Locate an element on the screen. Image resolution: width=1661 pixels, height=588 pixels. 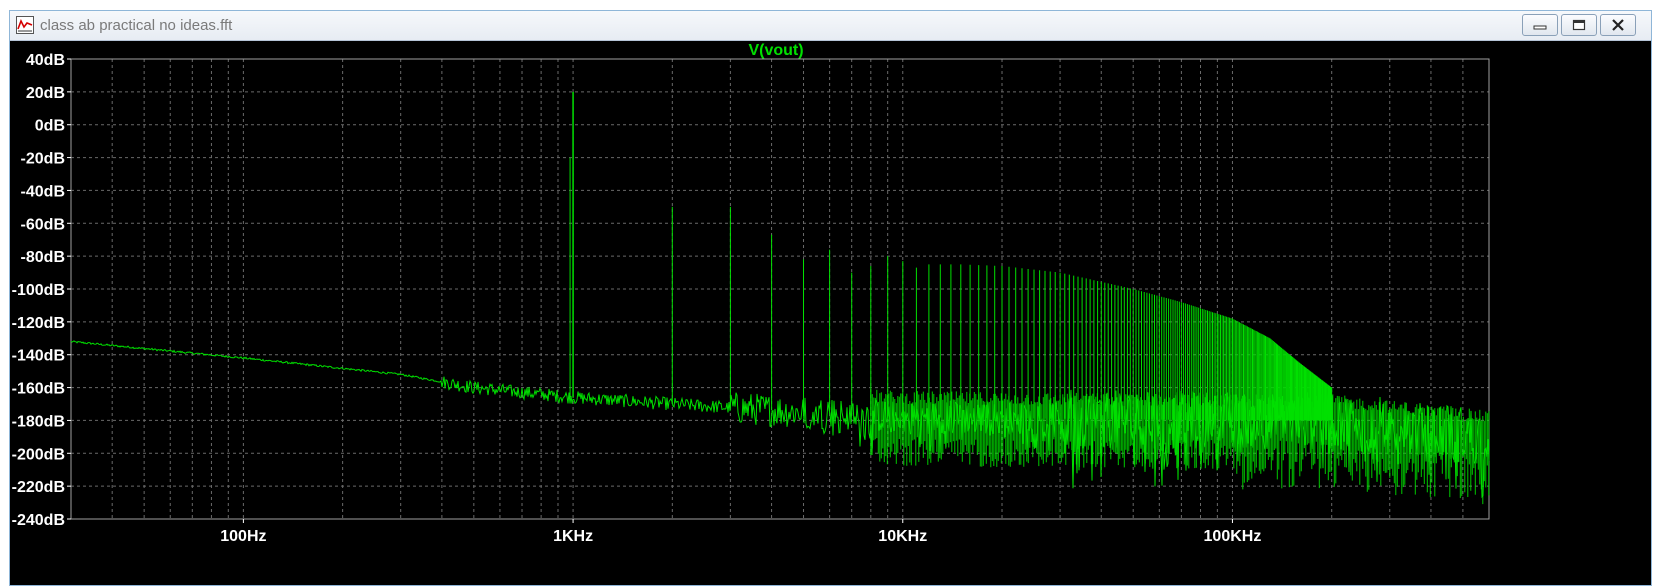
minimize-icon is located at coordinates (1540, 27).